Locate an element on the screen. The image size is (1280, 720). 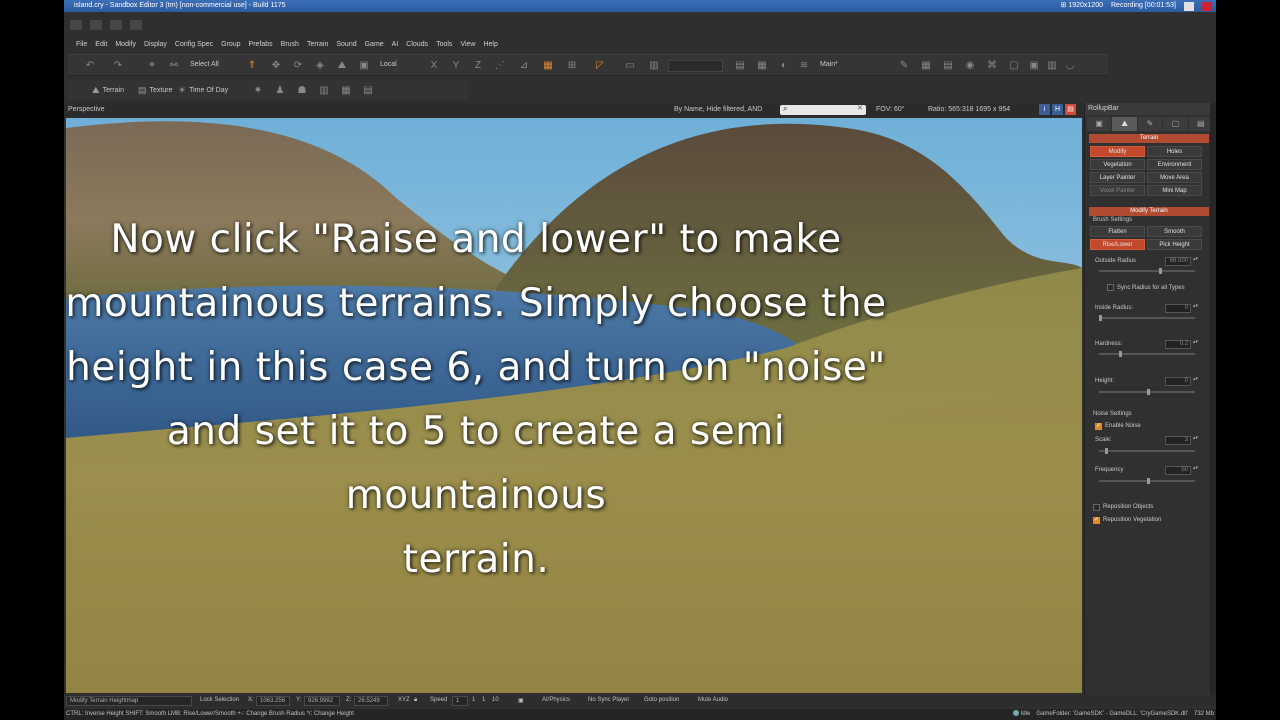
grid-icon: ⊞ is located at coordinates (572, 66).